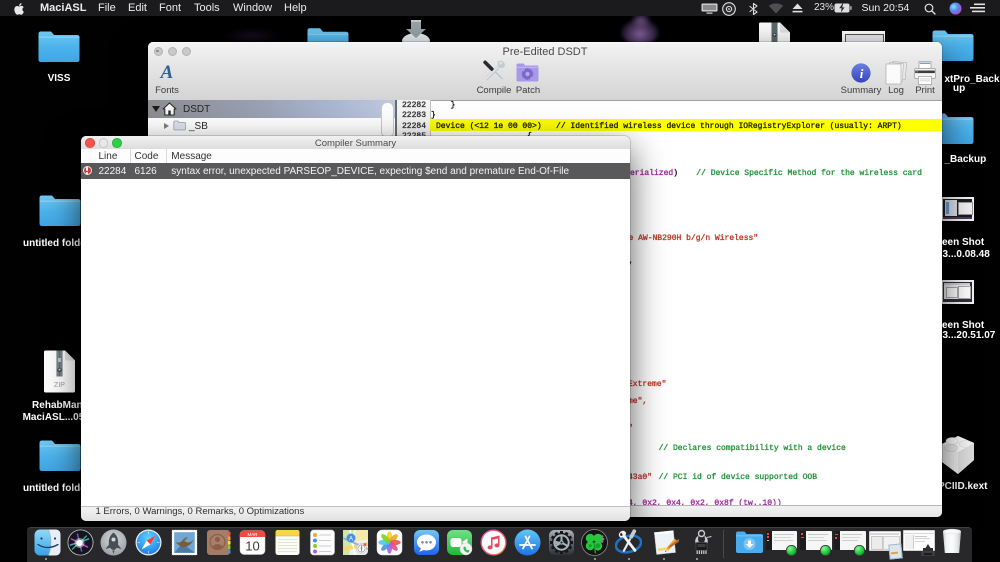  What do you see at coordinates (59, 385) in the screenshot?
I see `svg-text: ZIP` at bounding box center [59, 385].